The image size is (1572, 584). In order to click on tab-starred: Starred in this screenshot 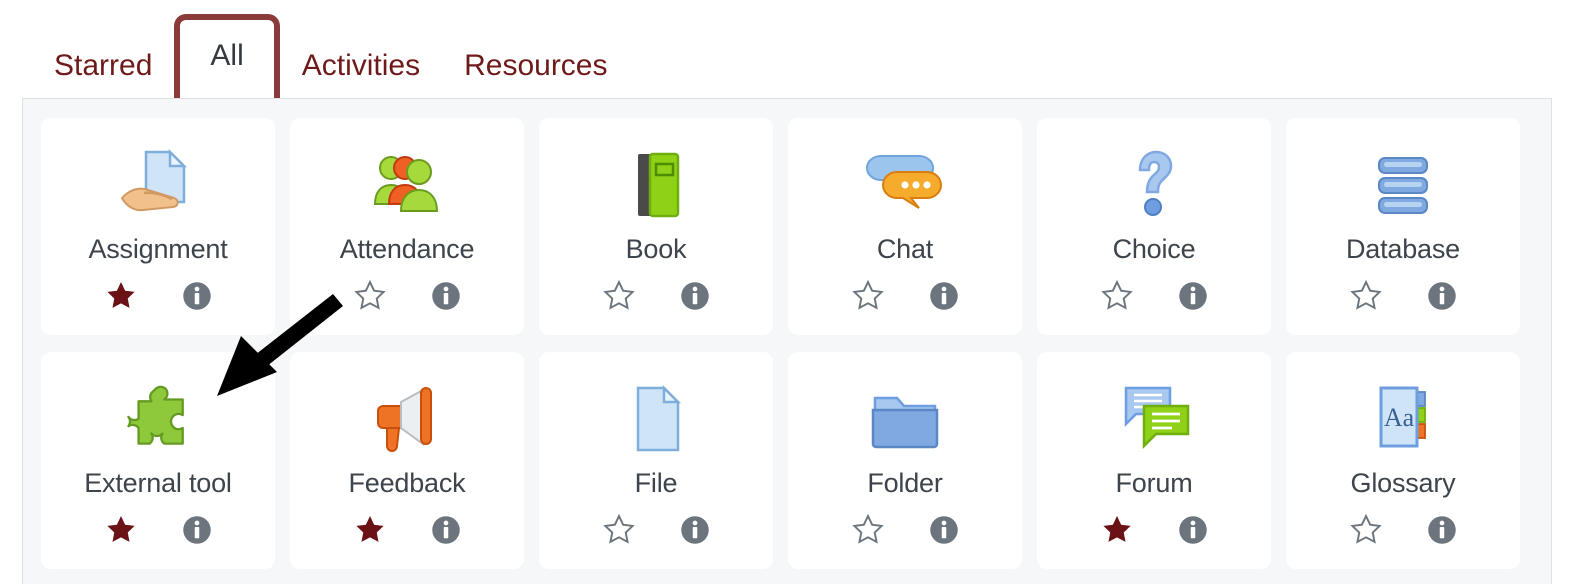, I will do `click(103, 66)`.